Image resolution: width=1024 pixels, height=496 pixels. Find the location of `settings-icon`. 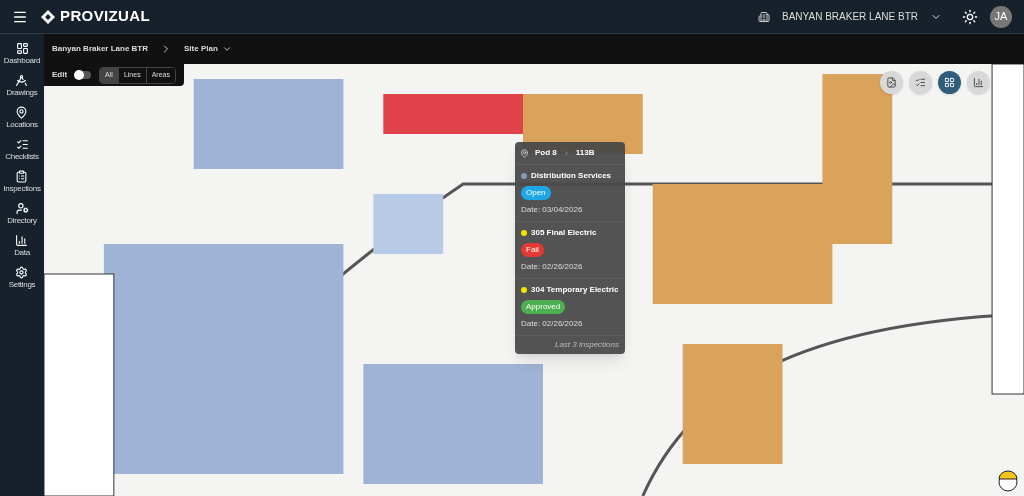

settings-icon is located at coordinates (22, 272).